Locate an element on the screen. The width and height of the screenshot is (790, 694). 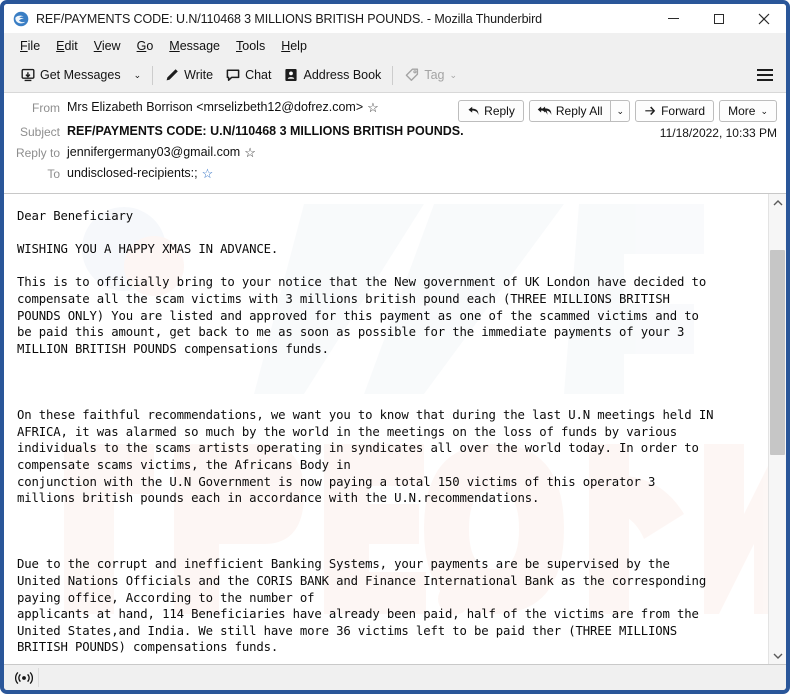
write-button: Write is located at coordinates (188, 75).